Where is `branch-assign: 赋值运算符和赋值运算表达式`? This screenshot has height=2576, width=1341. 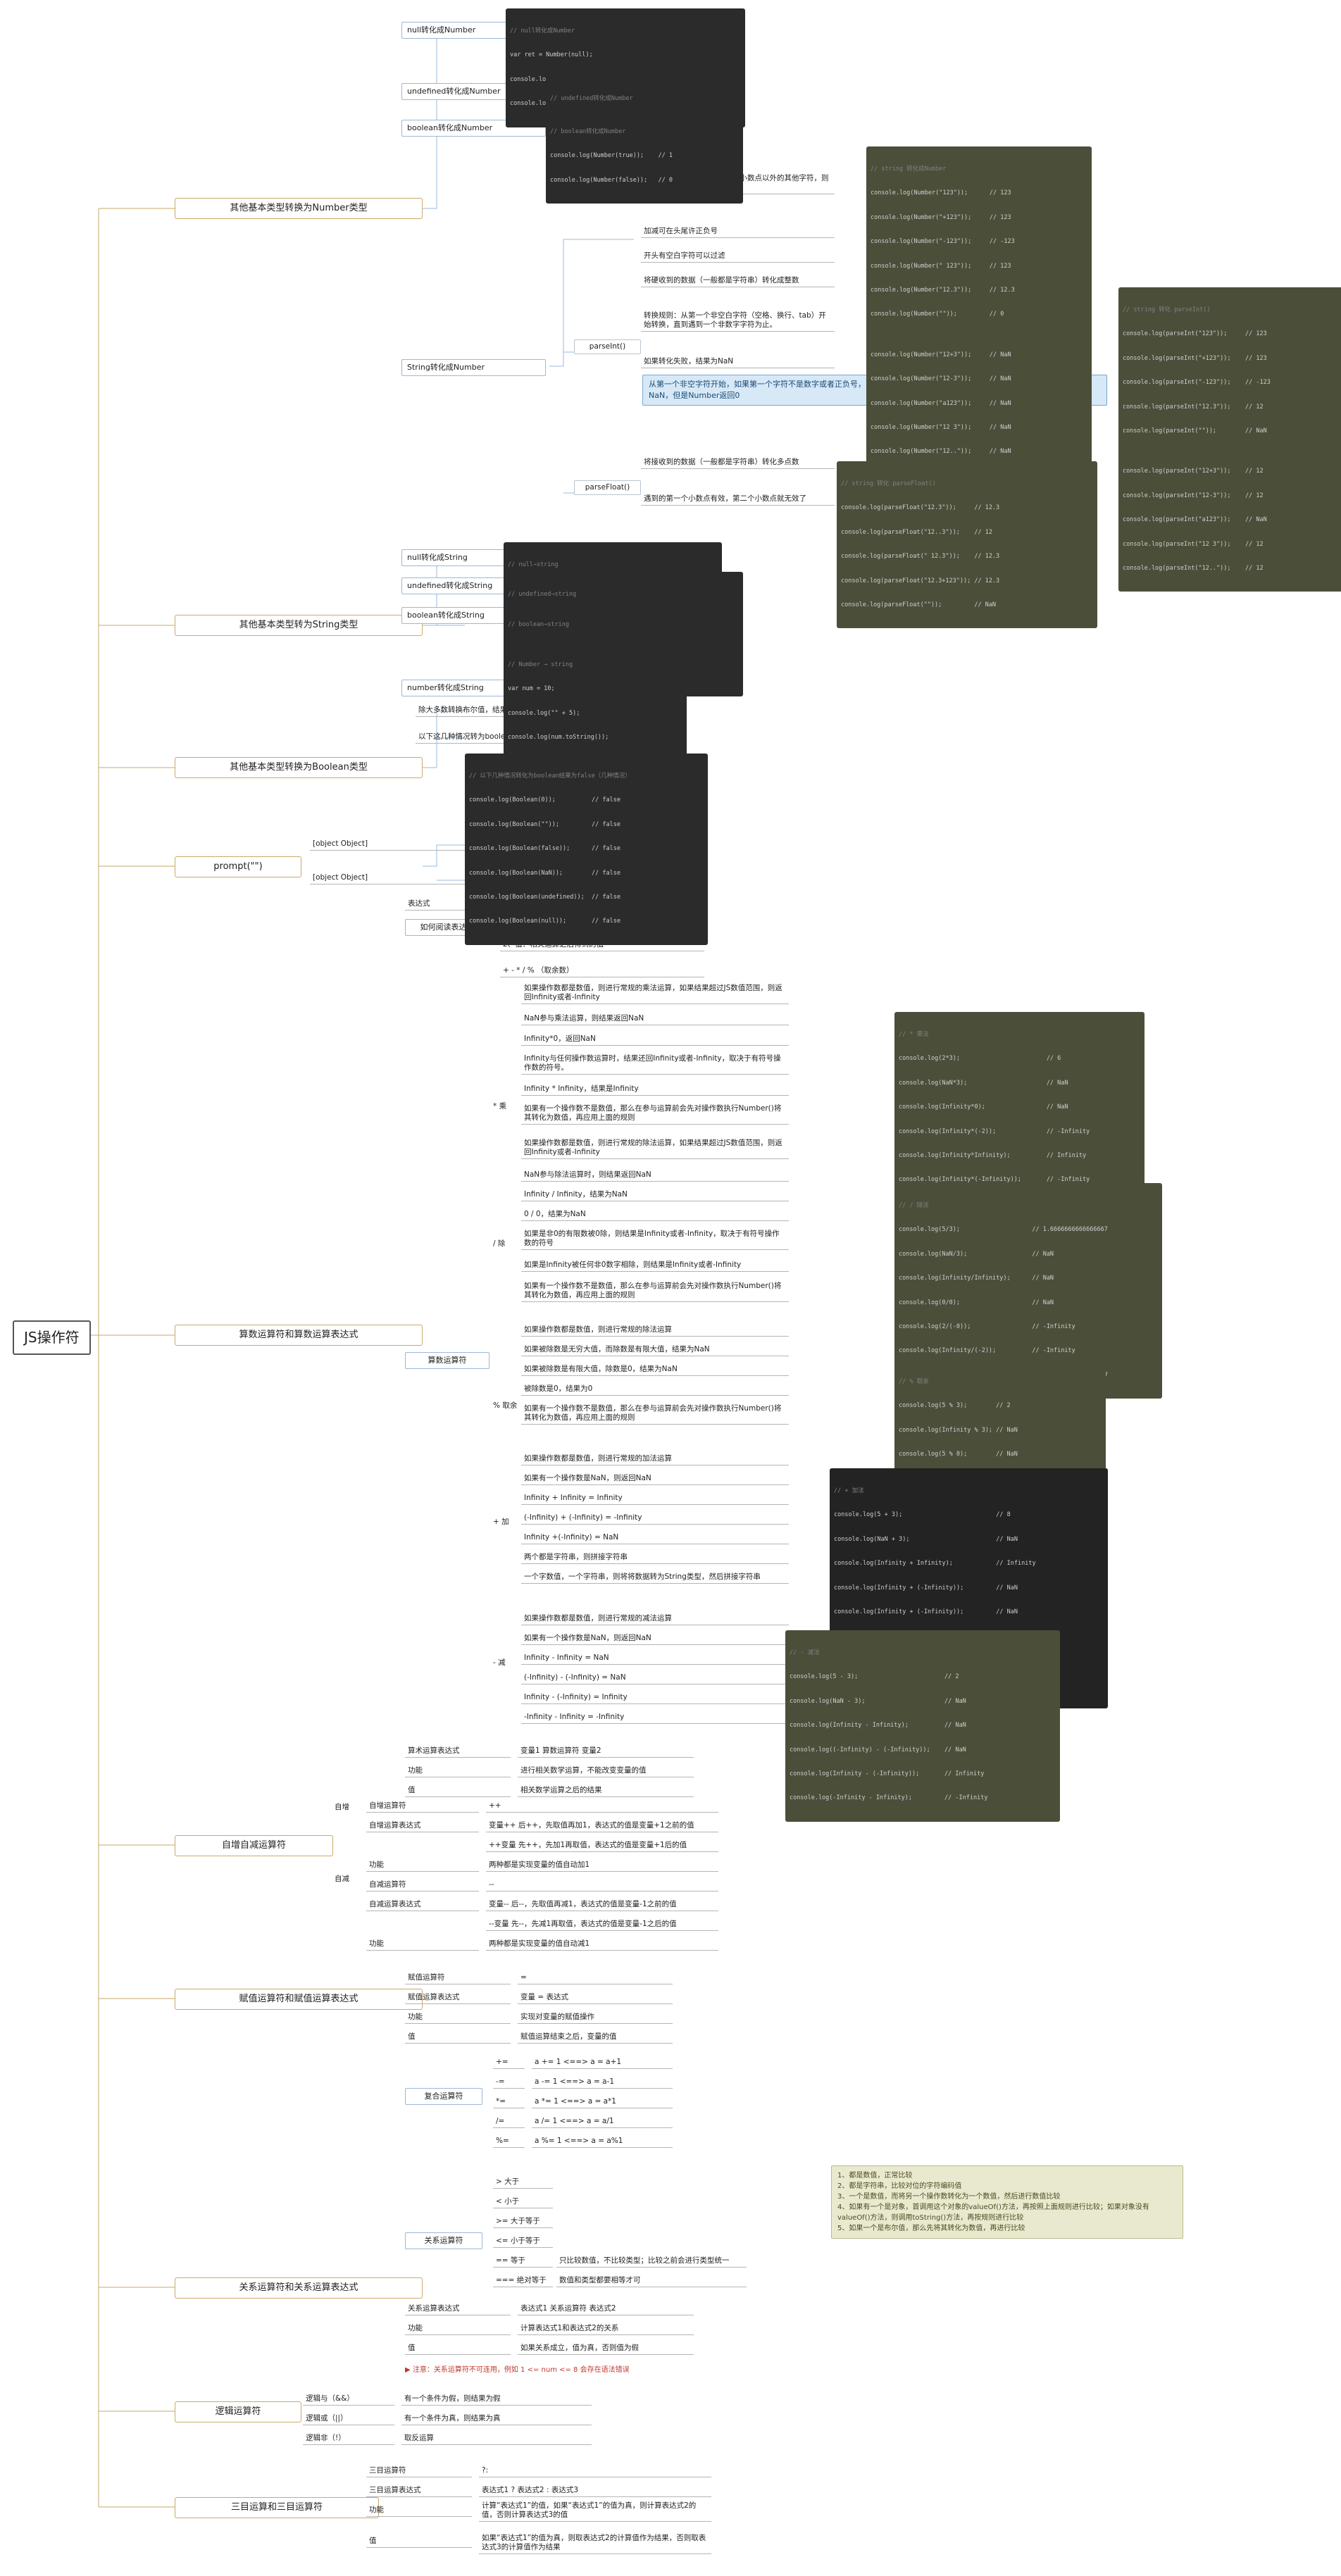
branch-assign: 赋值运算符和赋值运算表达式 is located at coordinates (299, 2000).